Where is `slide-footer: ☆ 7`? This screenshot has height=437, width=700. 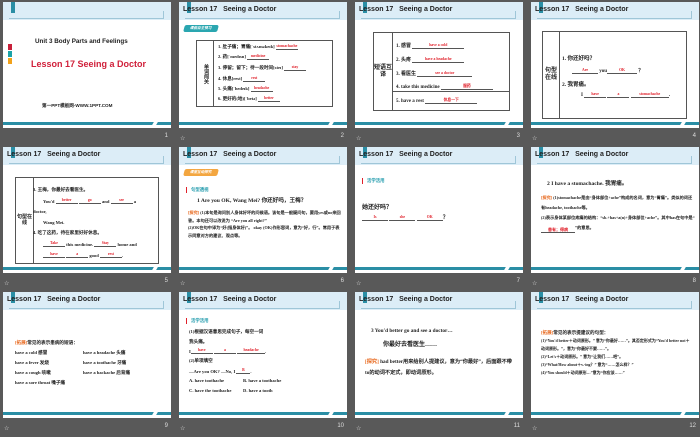
slide-footer: ☆ 7 is located at coordinates (439, 283).